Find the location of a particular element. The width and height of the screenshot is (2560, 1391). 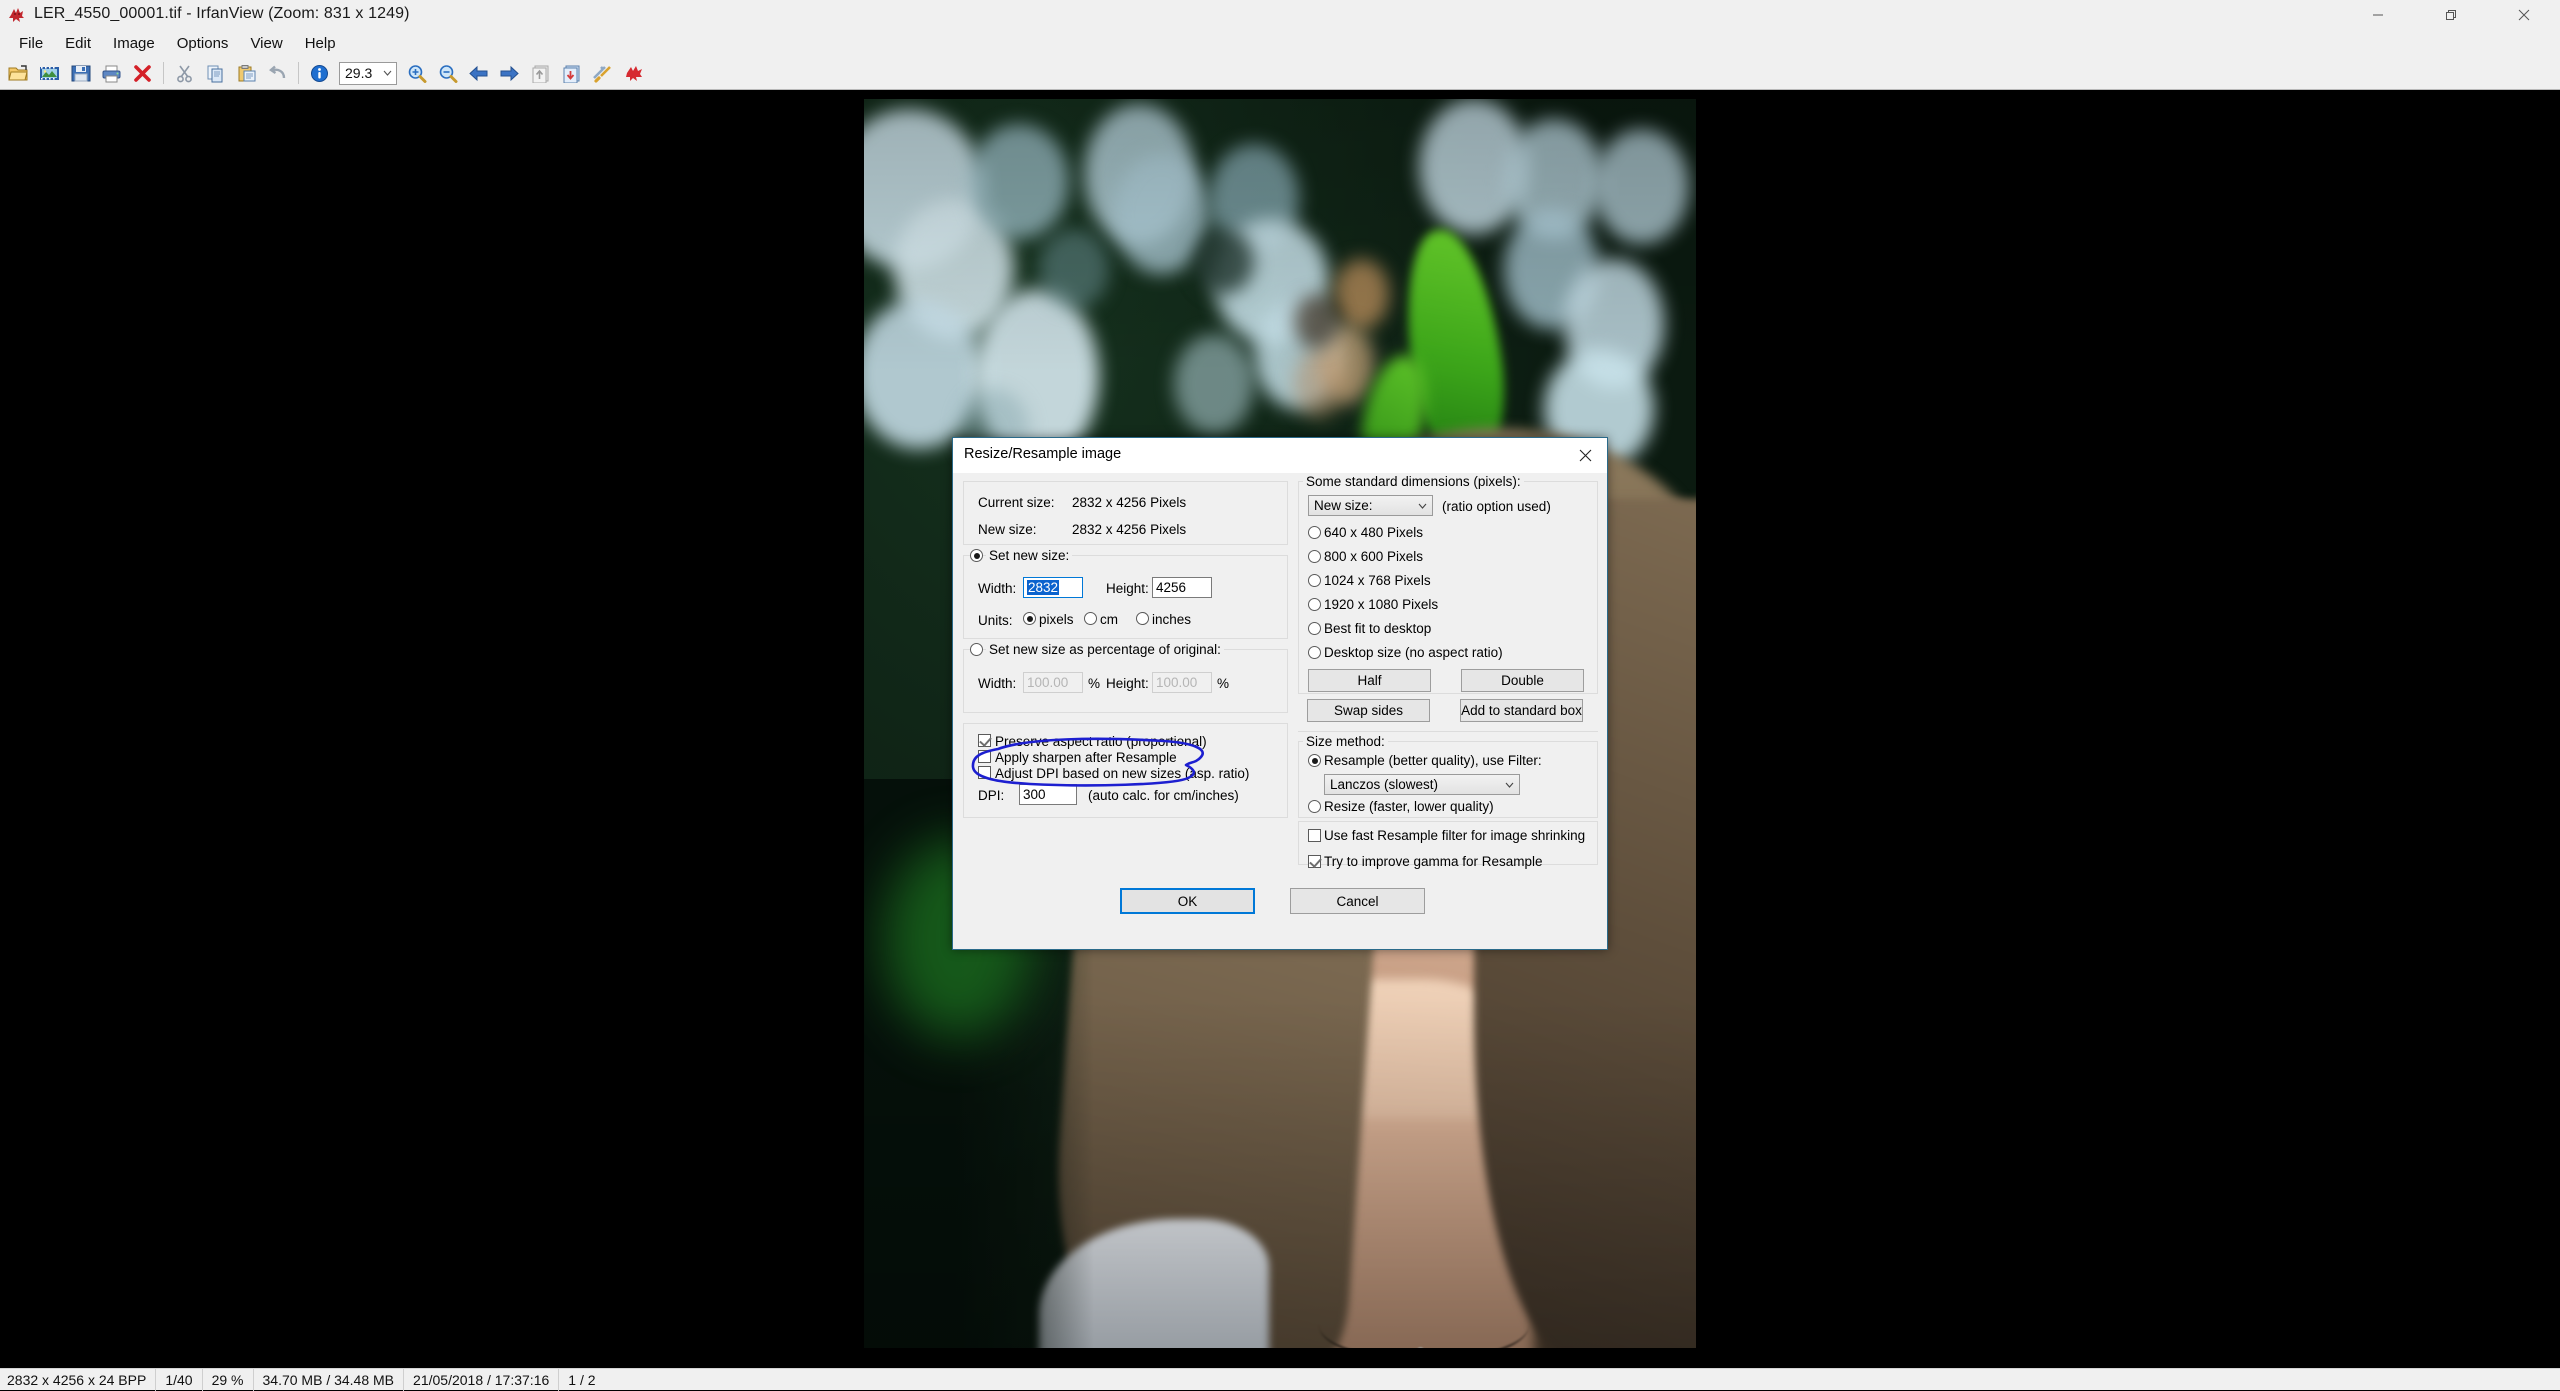

previous-icon is located at coordinates (478, 73).